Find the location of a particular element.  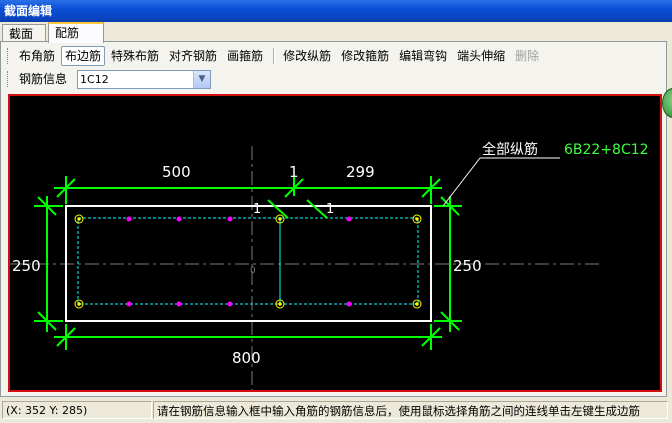

end-stretch-button: 端头伸缩 is located at coordinates (481, 56).